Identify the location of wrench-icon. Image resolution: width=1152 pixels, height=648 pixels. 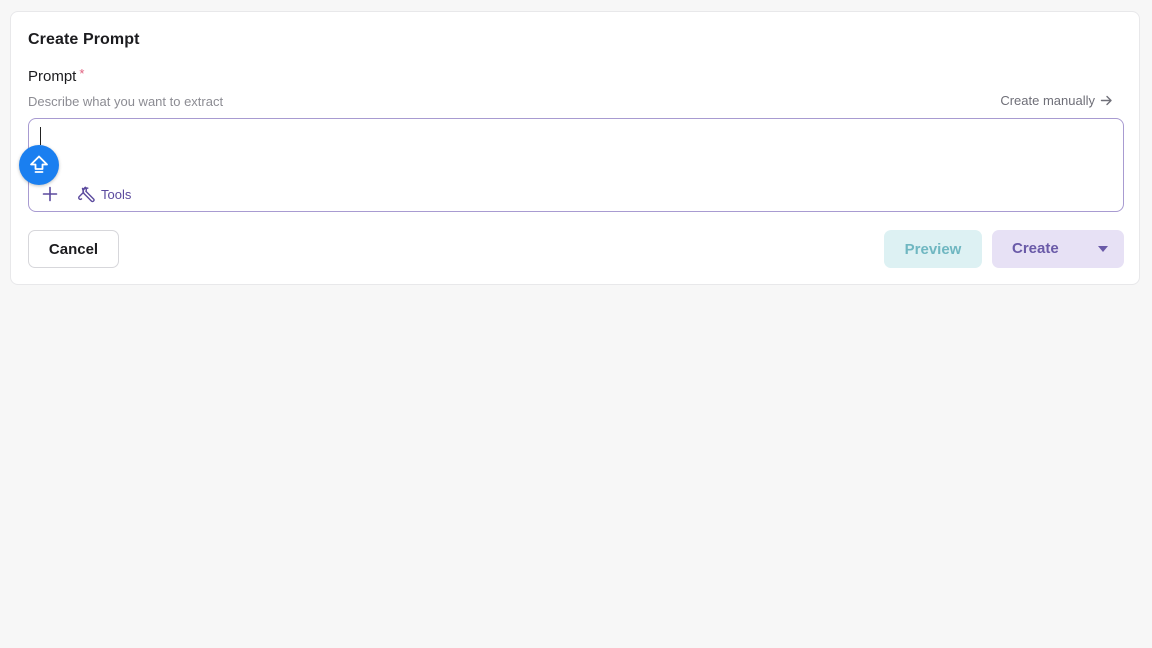
(86, 194).